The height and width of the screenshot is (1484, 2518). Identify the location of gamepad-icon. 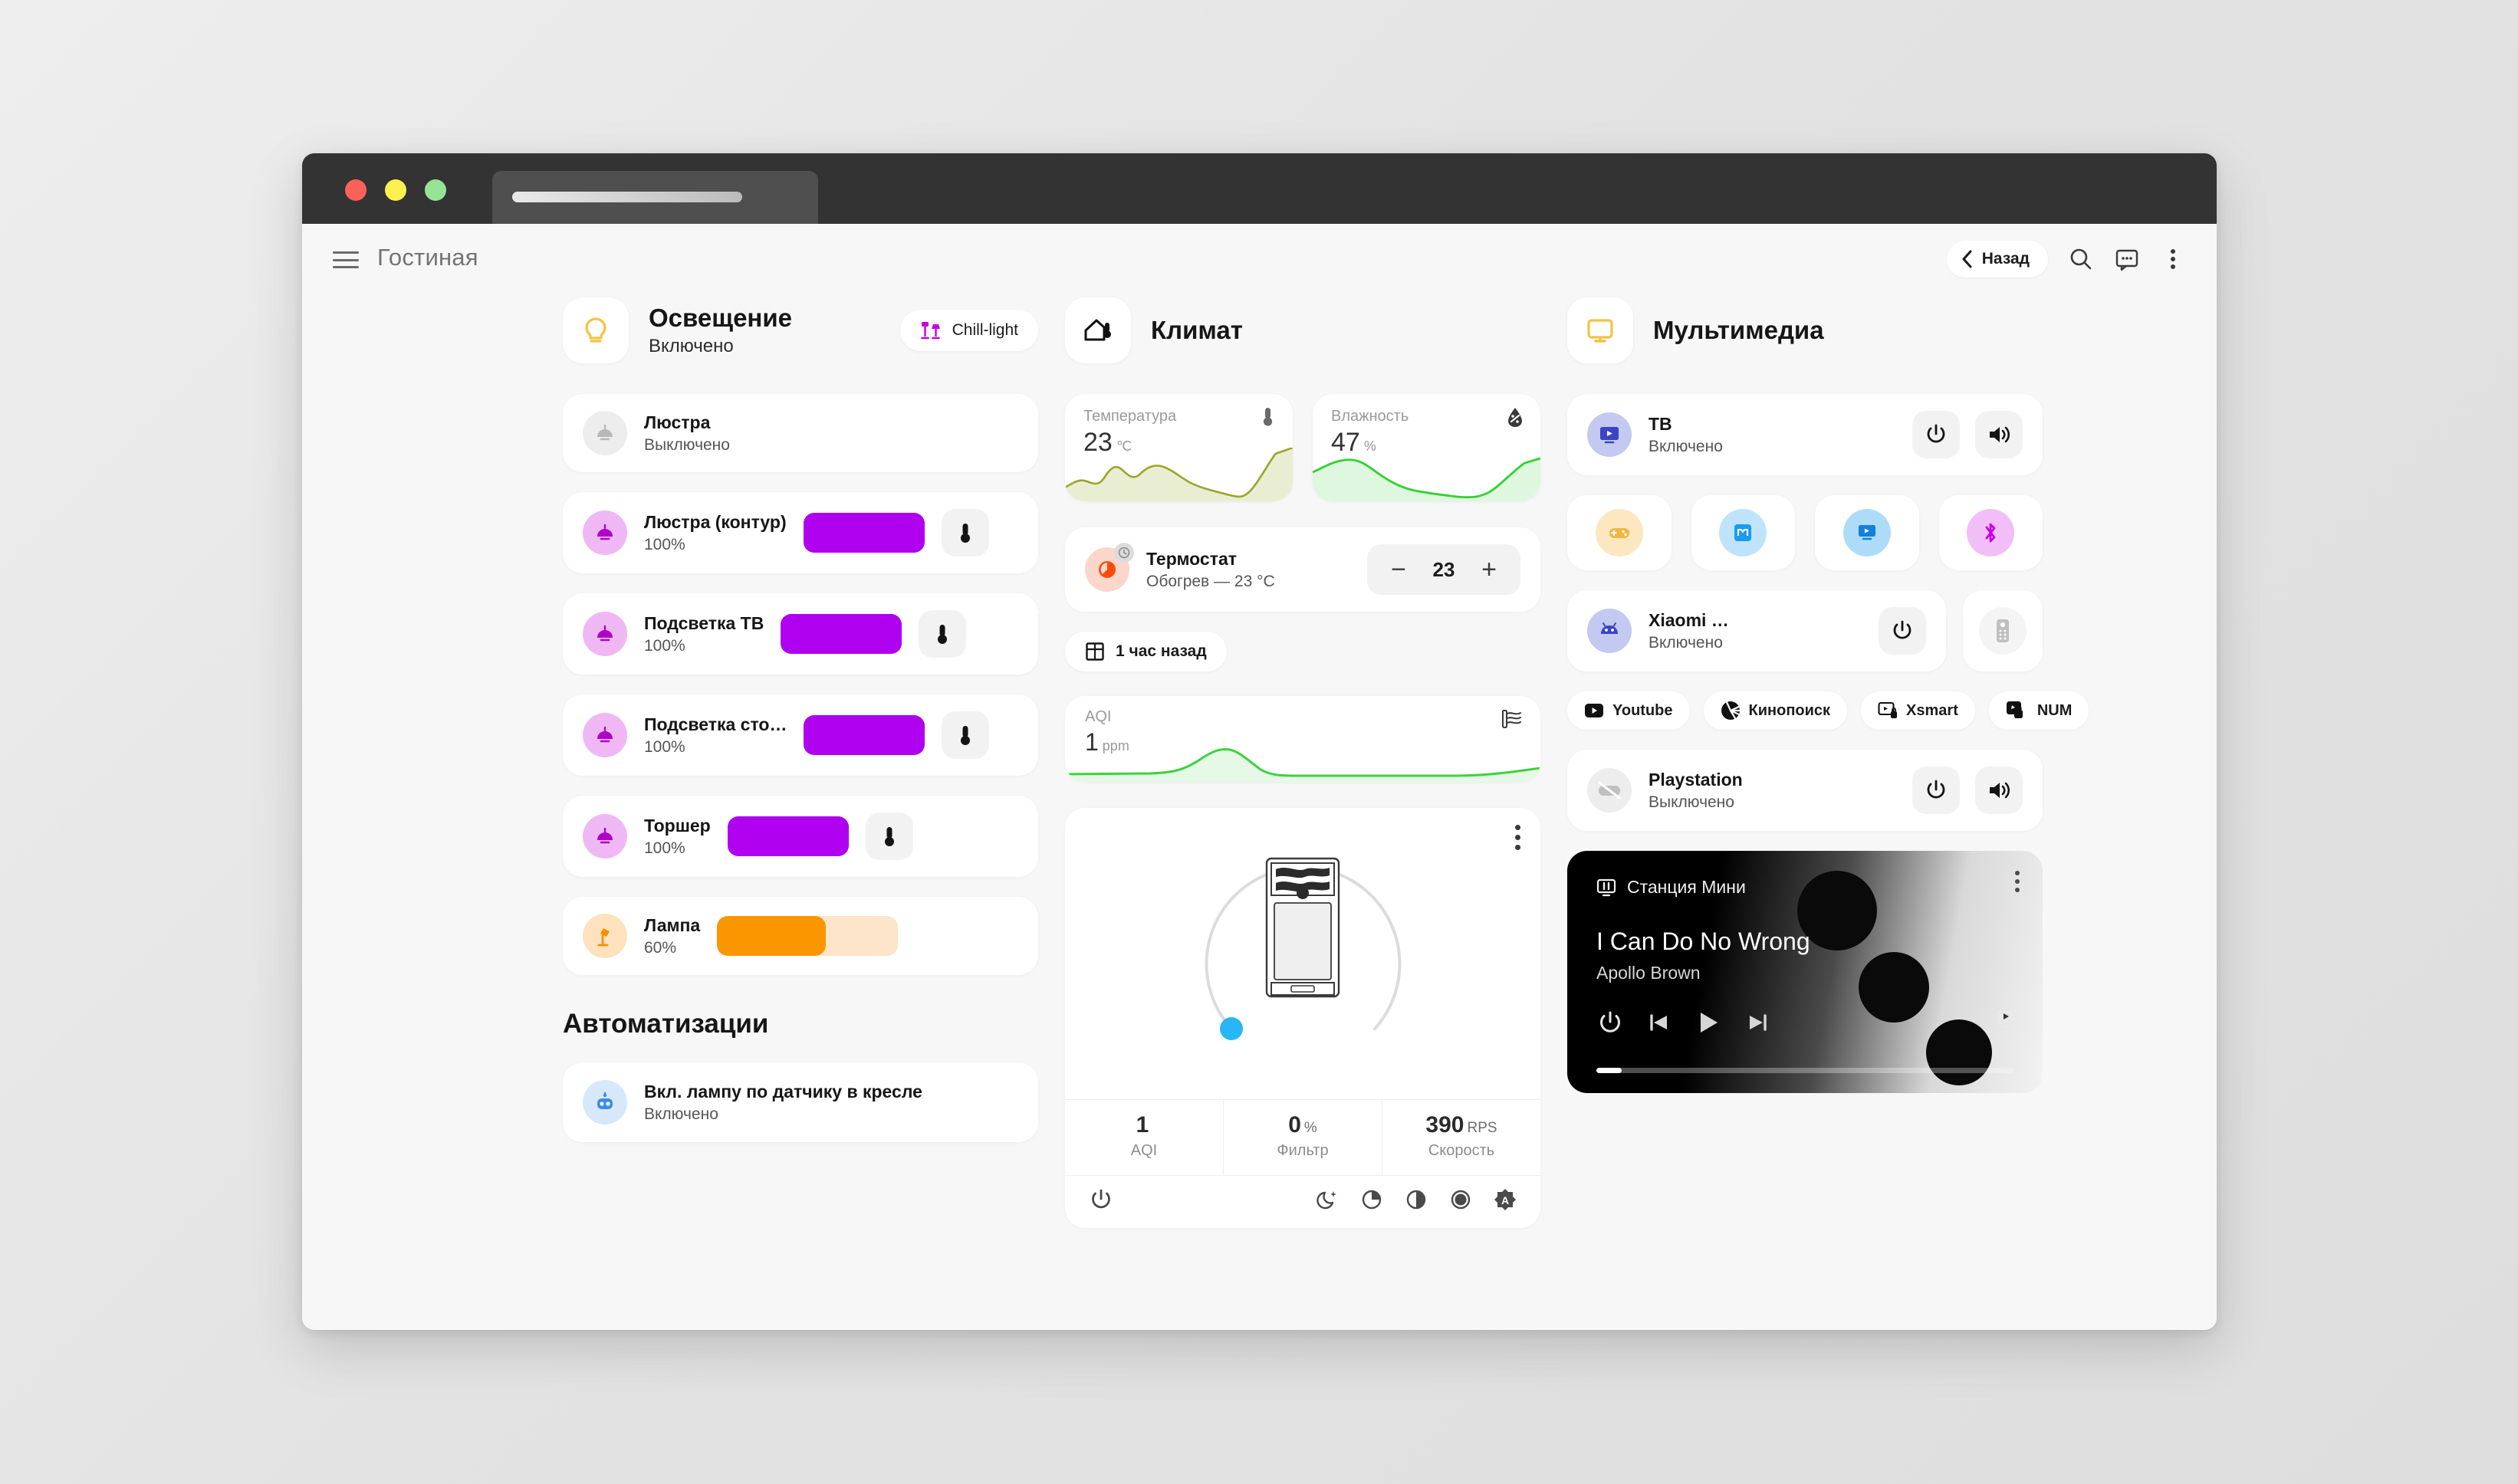
(1619, 533).